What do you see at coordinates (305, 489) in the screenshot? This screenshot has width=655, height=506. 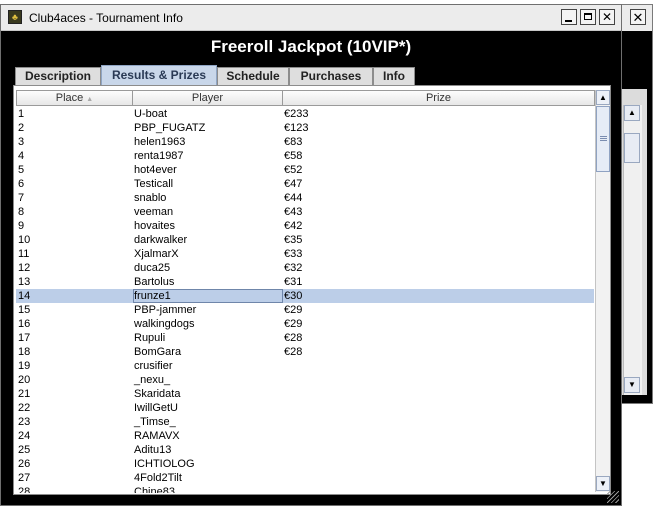 I see `table-row: 28 Chine83` at bounding box center [305, 489].